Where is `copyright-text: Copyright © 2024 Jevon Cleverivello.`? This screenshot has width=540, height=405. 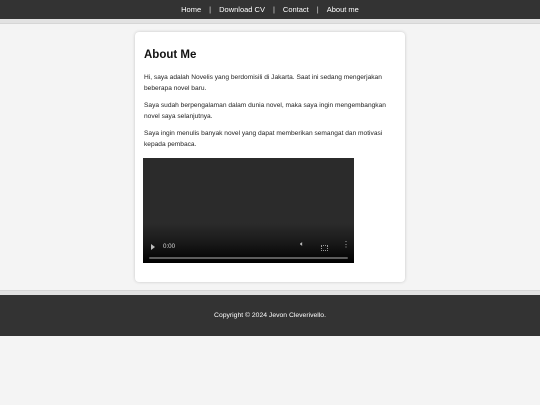
copyright-text: Copyright © 2024 Jevon Cleverivello. is located at coordinates (270, 315).